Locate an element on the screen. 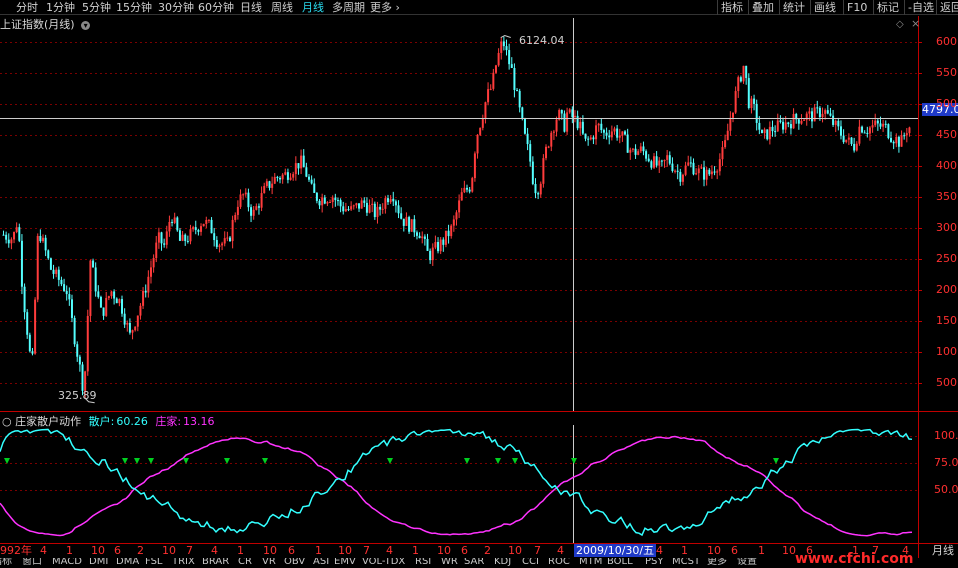 This screenshot has height=568, width=958. toolbar-button-1: 叠加 is located at coordinates (763, 7).